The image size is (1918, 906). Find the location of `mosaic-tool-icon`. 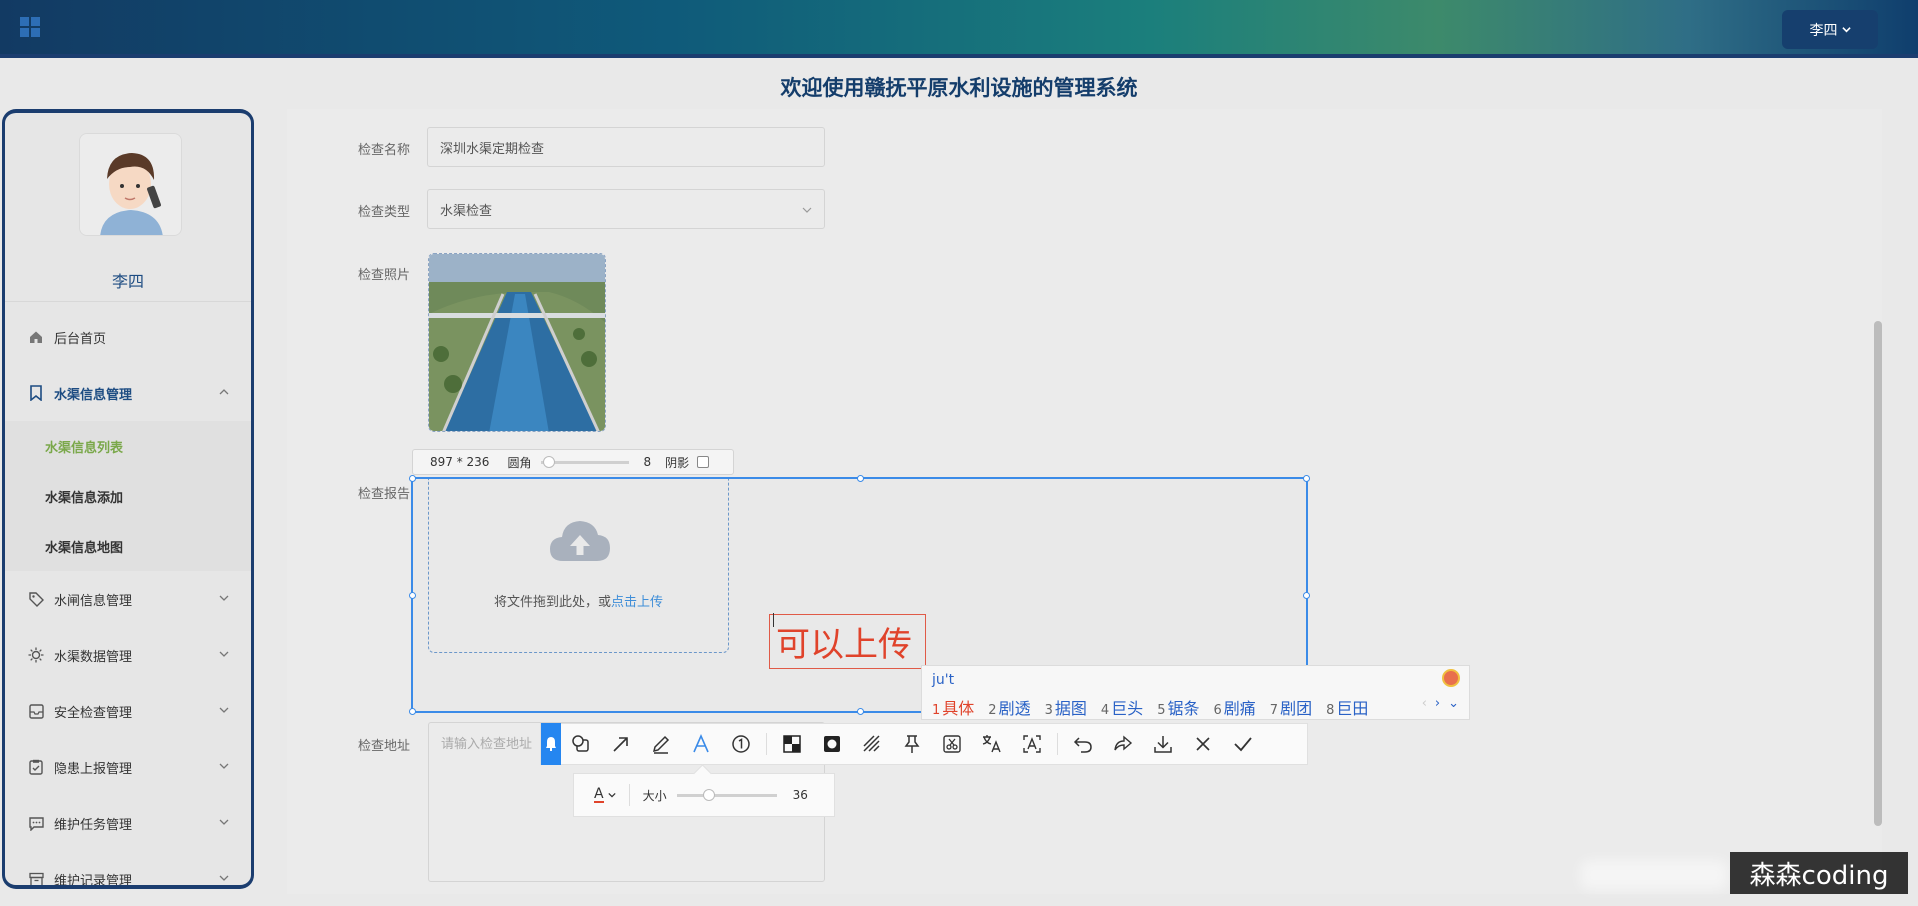

mosaic-tool-icon is located at coordinates (792, 744).